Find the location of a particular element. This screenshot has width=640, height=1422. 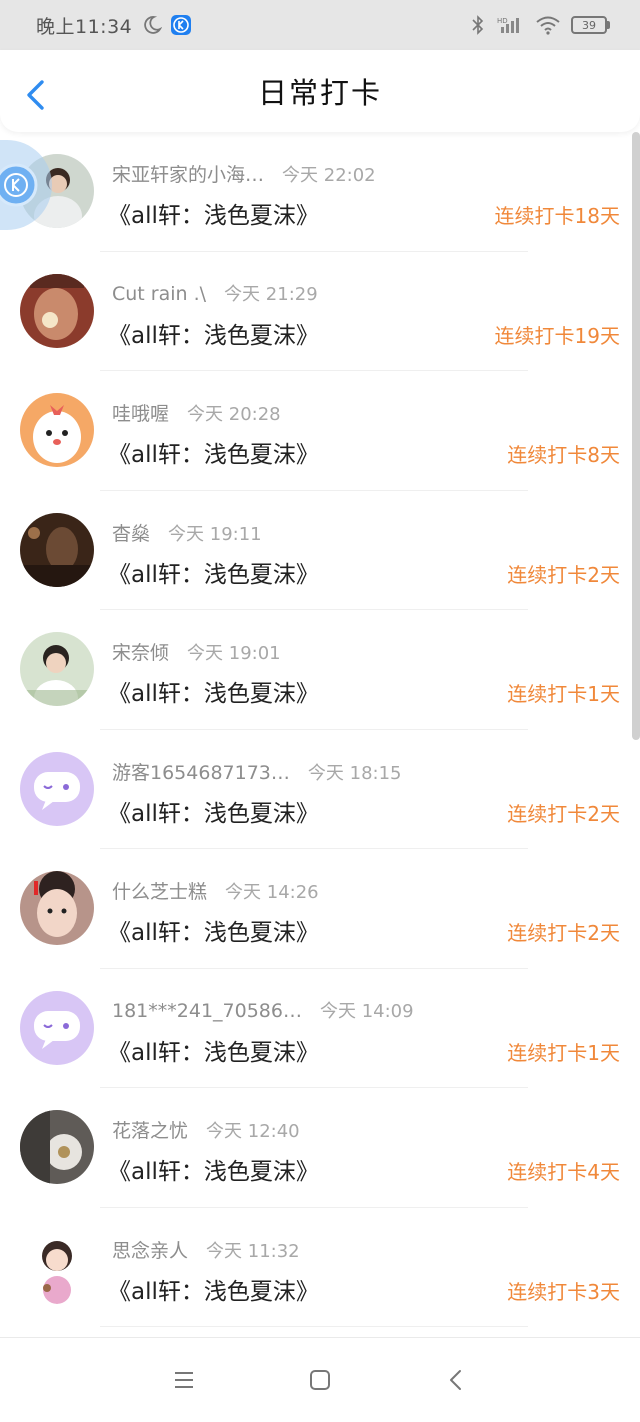

list-item: 宋亚轩家的小海… 今天 22:02 《all轩：浅色夏沫》 连续打卡18天 is located at coordinates (320, 192).